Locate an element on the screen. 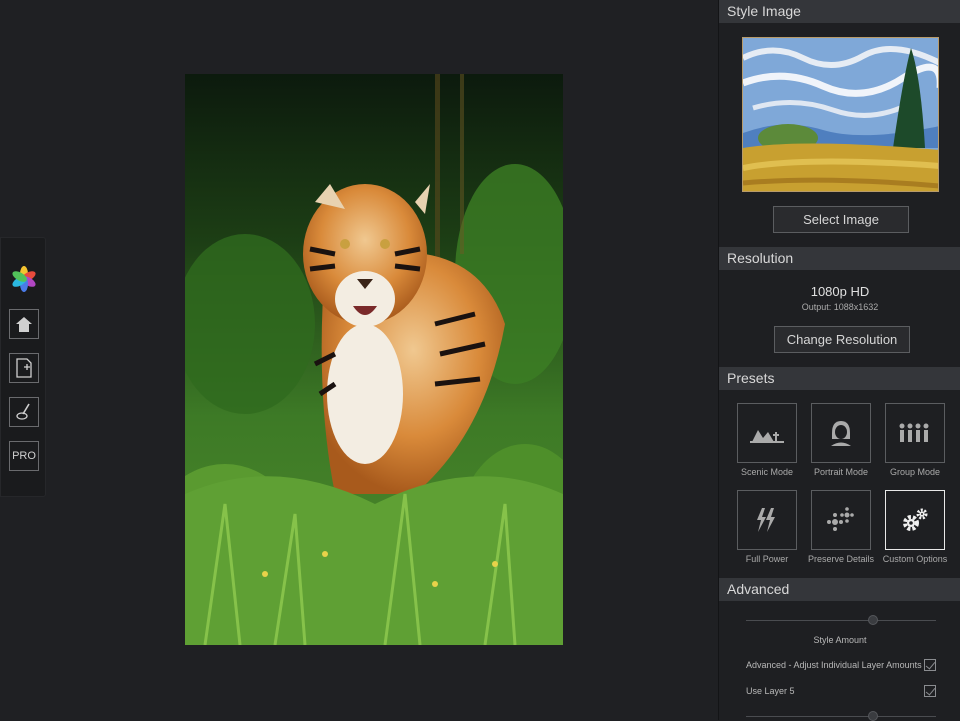  new-file-icon is located at coordinates (24, 368).